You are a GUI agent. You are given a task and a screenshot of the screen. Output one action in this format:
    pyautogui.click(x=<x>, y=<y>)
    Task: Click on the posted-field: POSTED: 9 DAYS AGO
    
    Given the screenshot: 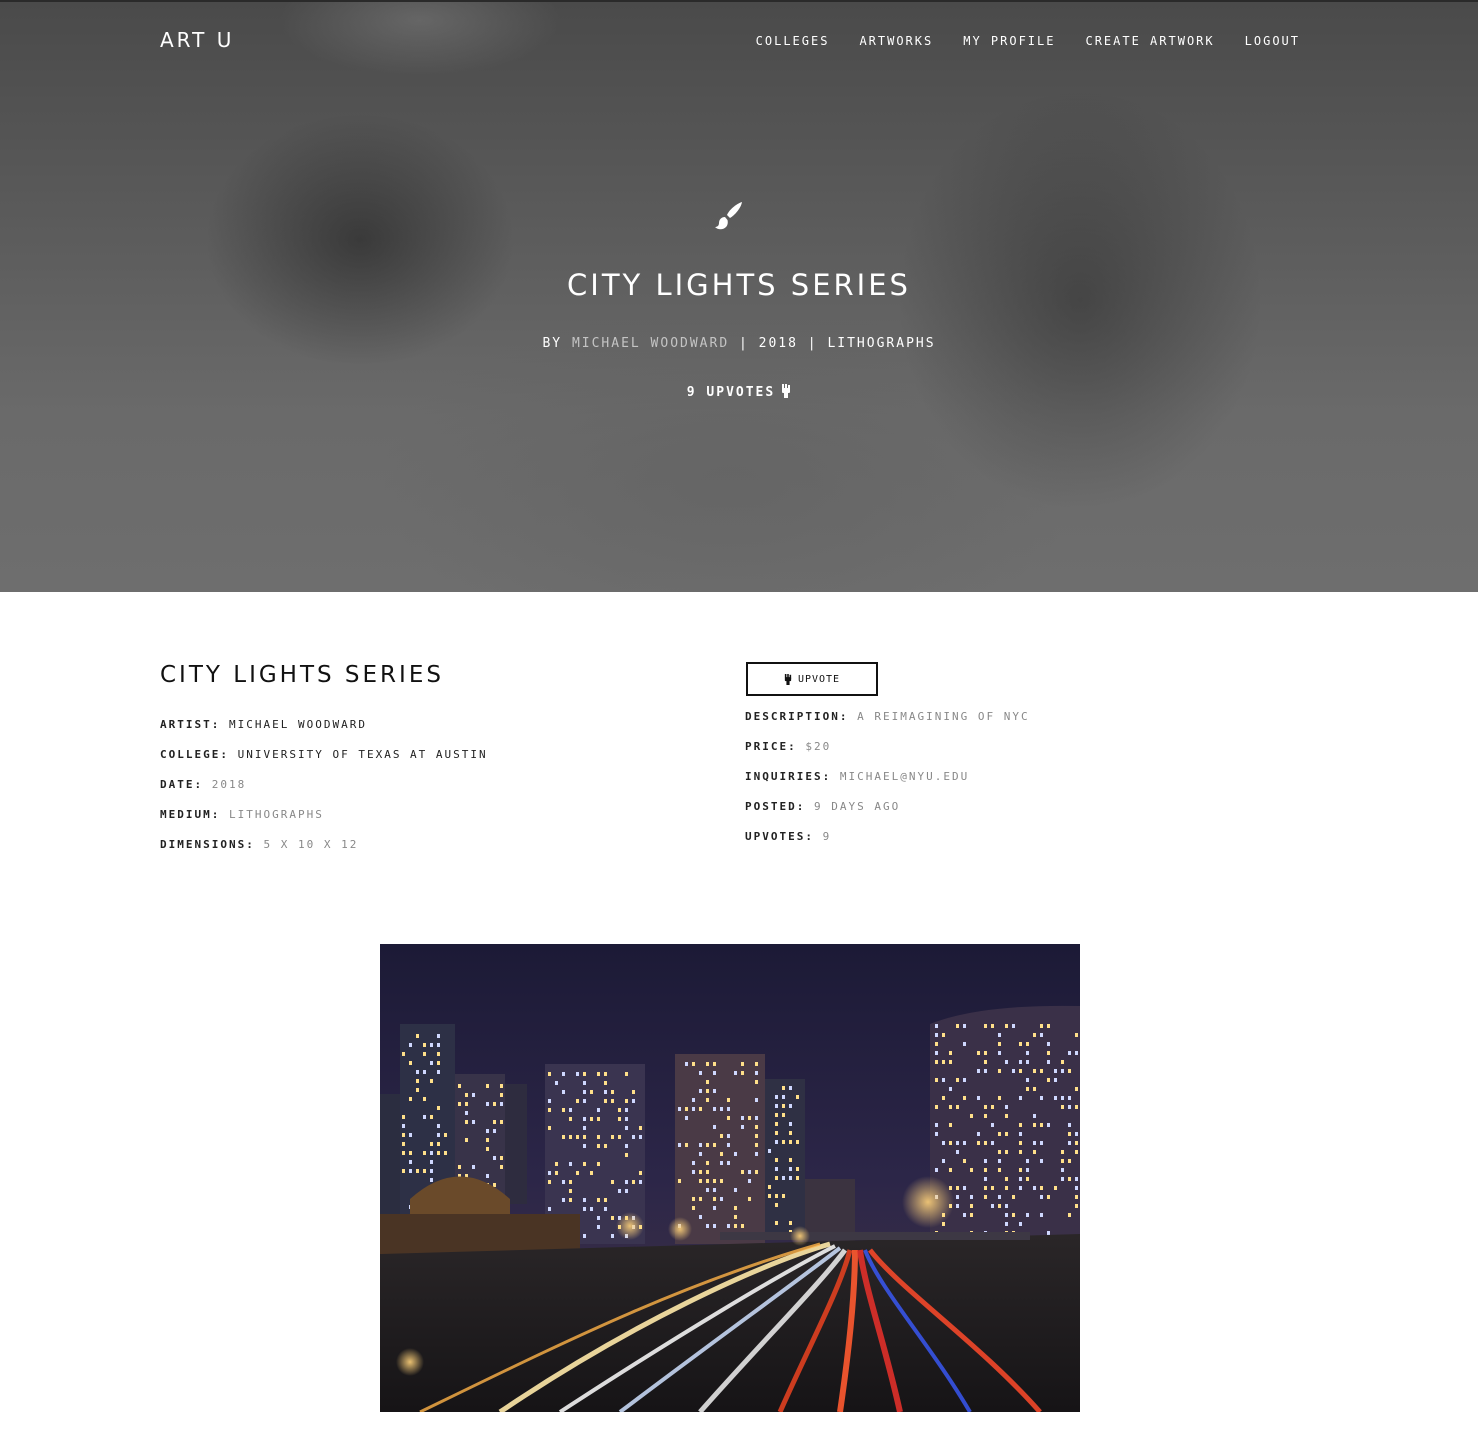 What is the action you would take?
    pyautogui.click(x=822, y=806)
    